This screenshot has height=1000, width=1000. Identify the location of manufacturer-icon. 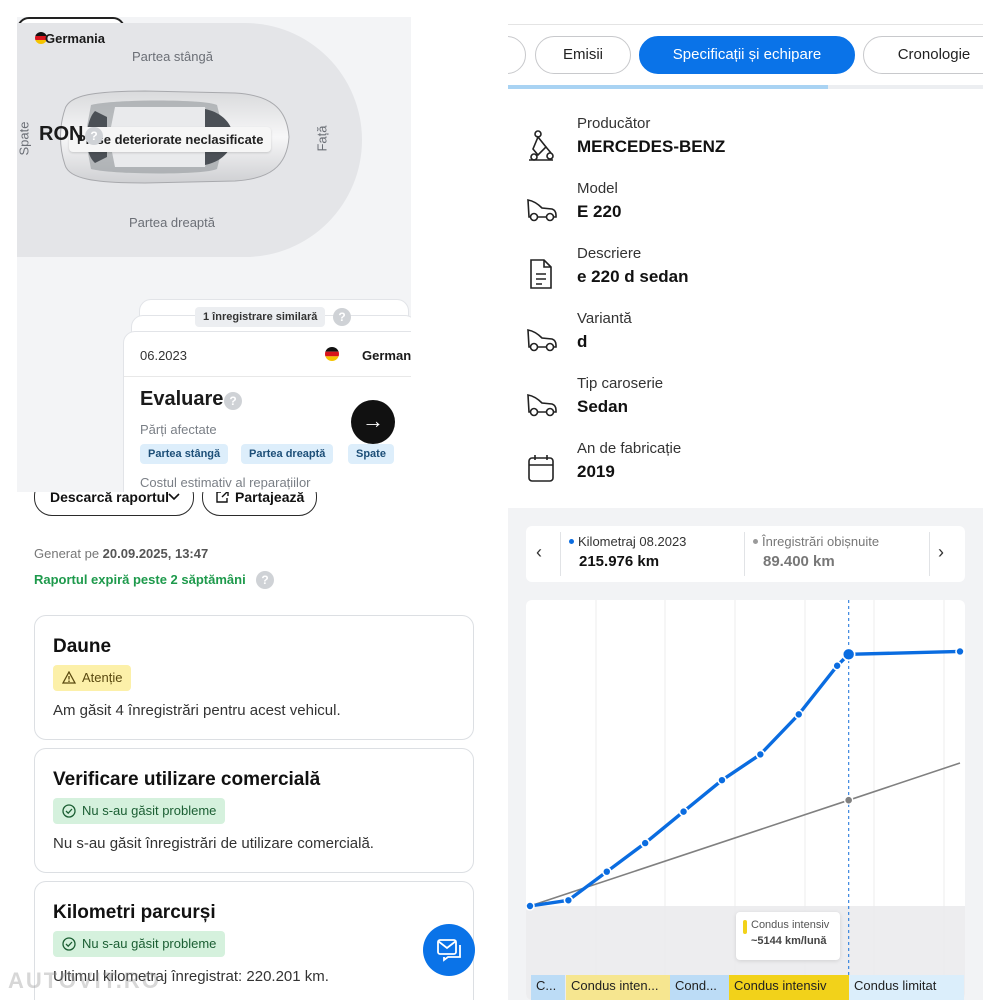
(541, 145).